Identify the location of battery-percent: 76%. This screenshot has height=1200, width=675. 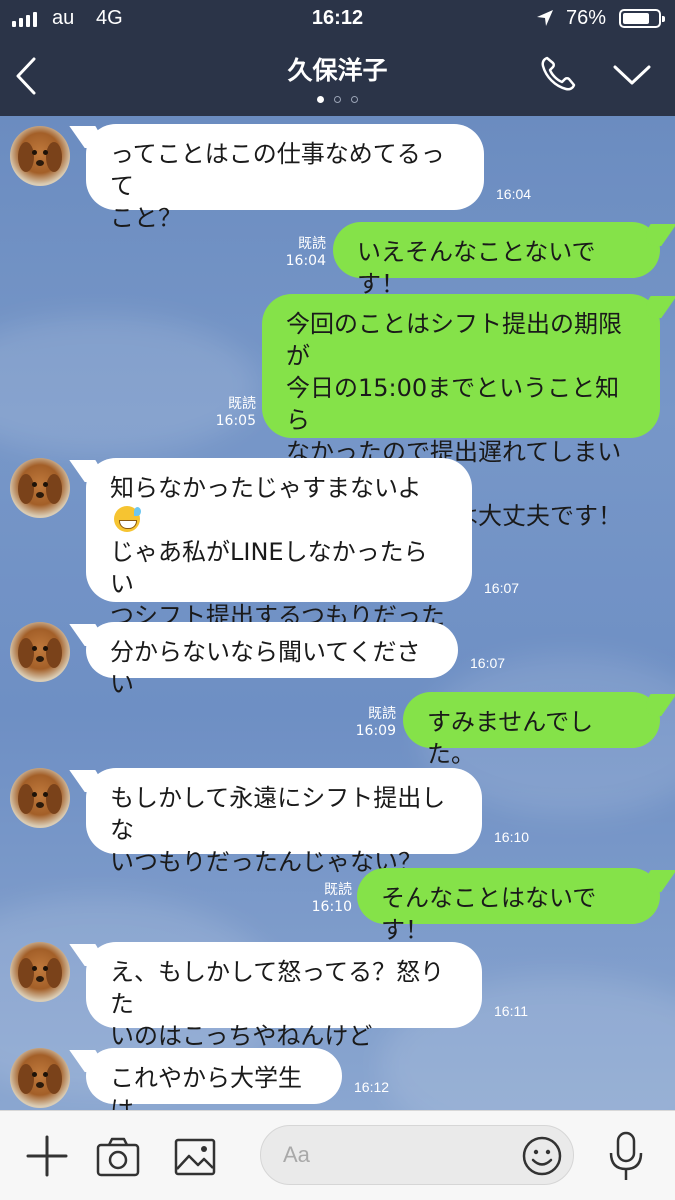
(586, 18).